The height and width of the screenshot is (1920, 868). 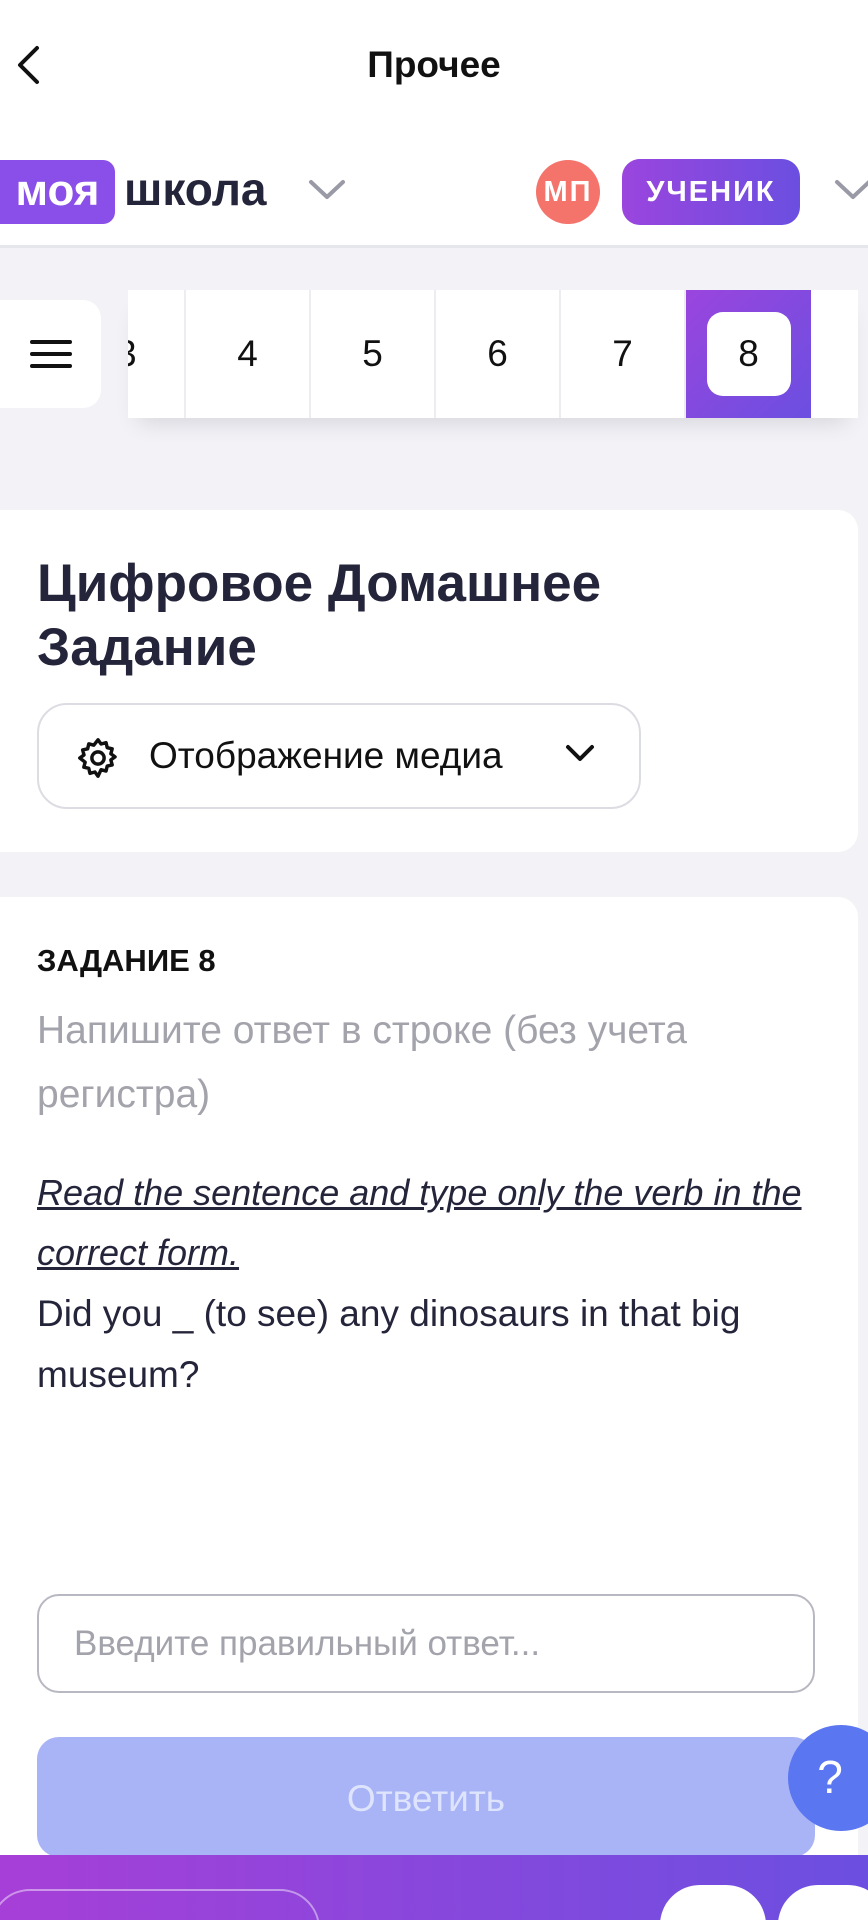 What do you see at coordinates (326, 755) in the screenshot?
I see `media-display-label: Отображение медиа` at bounding box center [326, 755].